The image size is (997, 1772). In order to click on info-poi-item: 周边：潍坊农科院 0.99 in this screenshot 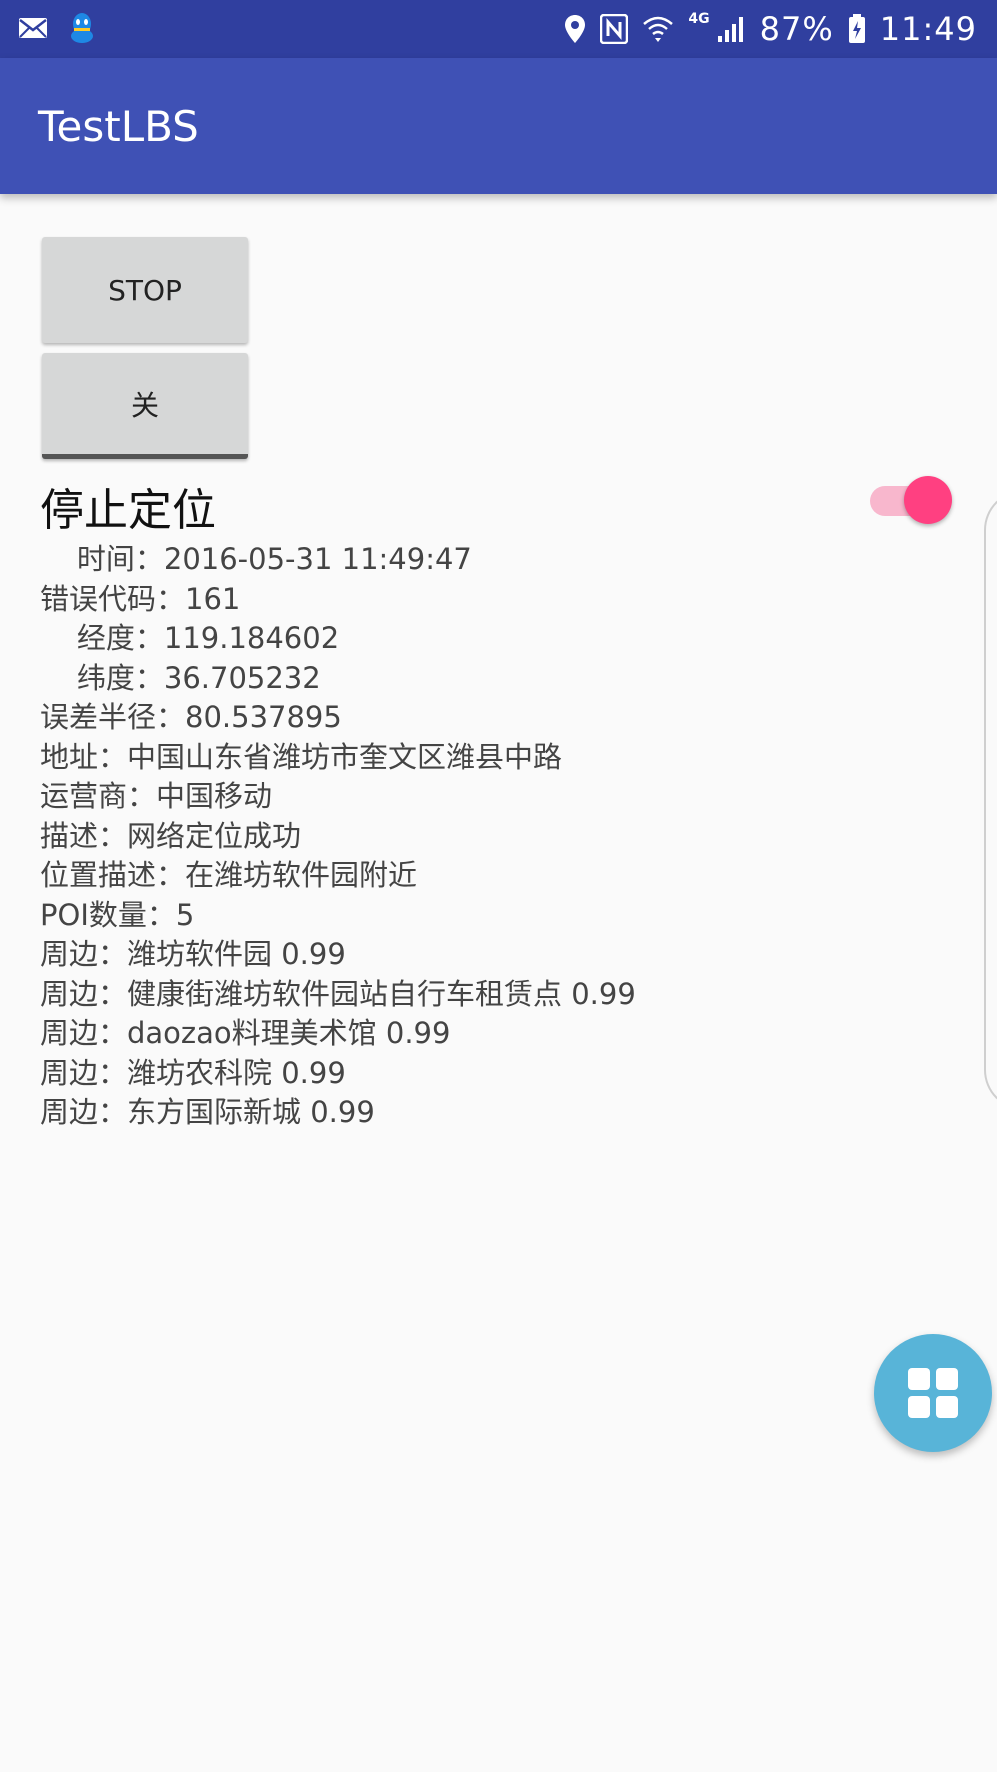, I will do `click(193, 1072)`.